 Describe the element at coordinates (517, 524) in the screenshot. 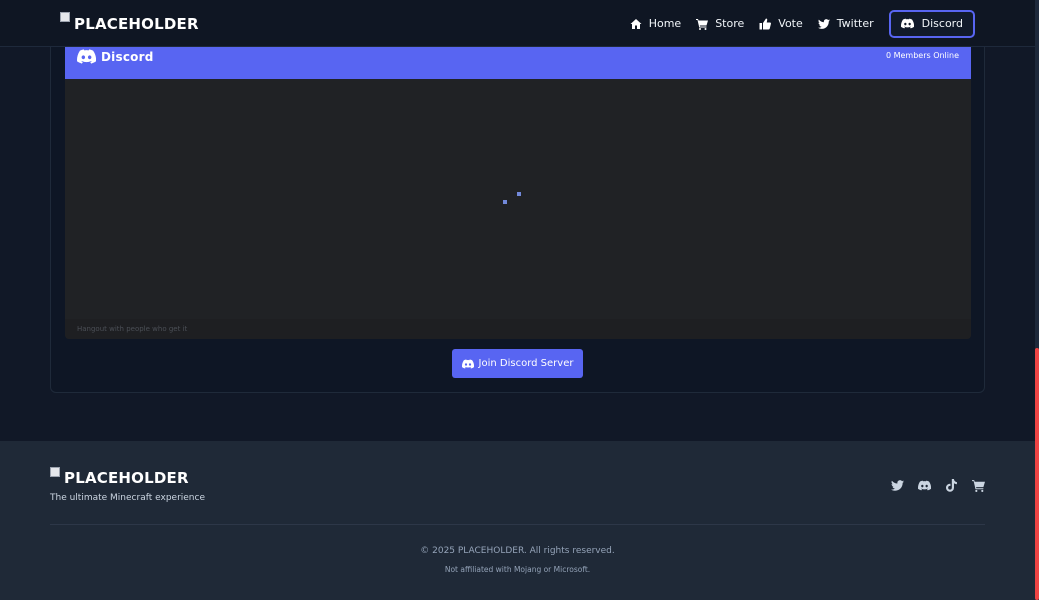

I see `footer-divider` at that location.